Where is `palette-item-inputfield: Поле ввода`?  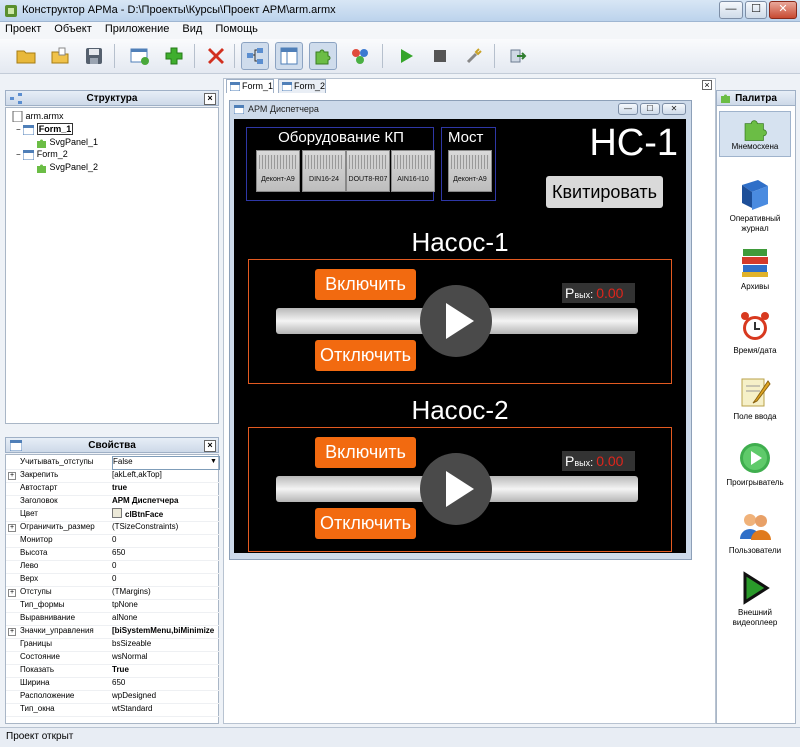 palette-item-inputfield: Поле ввода is located at coordinates (755, 398).